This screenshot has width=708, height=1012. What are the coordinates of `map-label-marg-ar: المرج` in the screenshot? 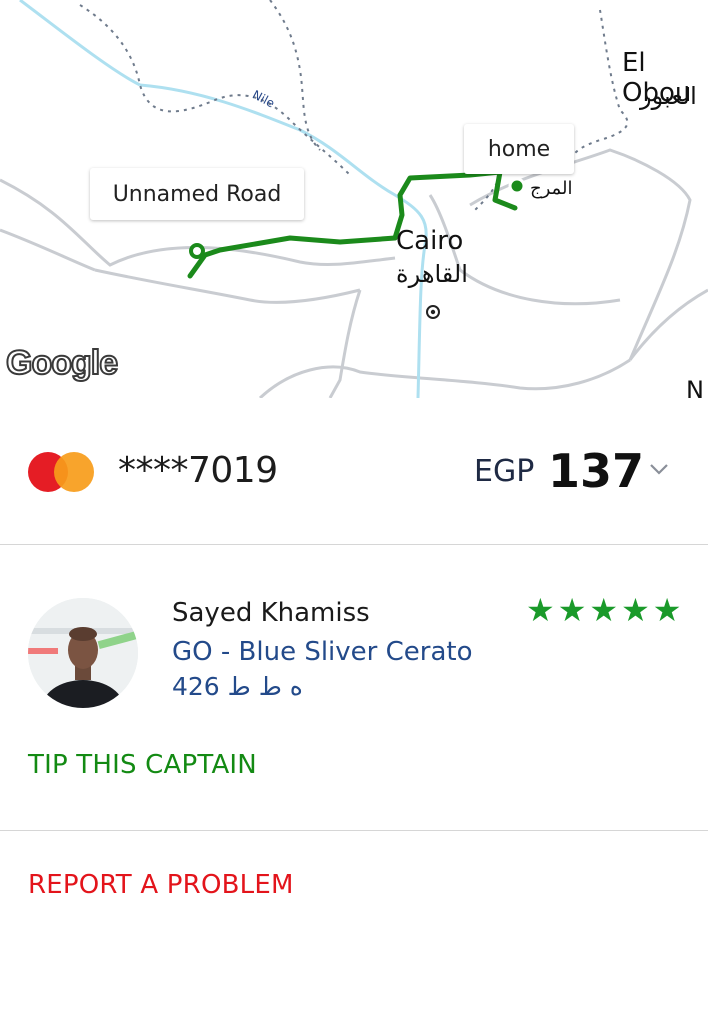 It's located at (551, 188).